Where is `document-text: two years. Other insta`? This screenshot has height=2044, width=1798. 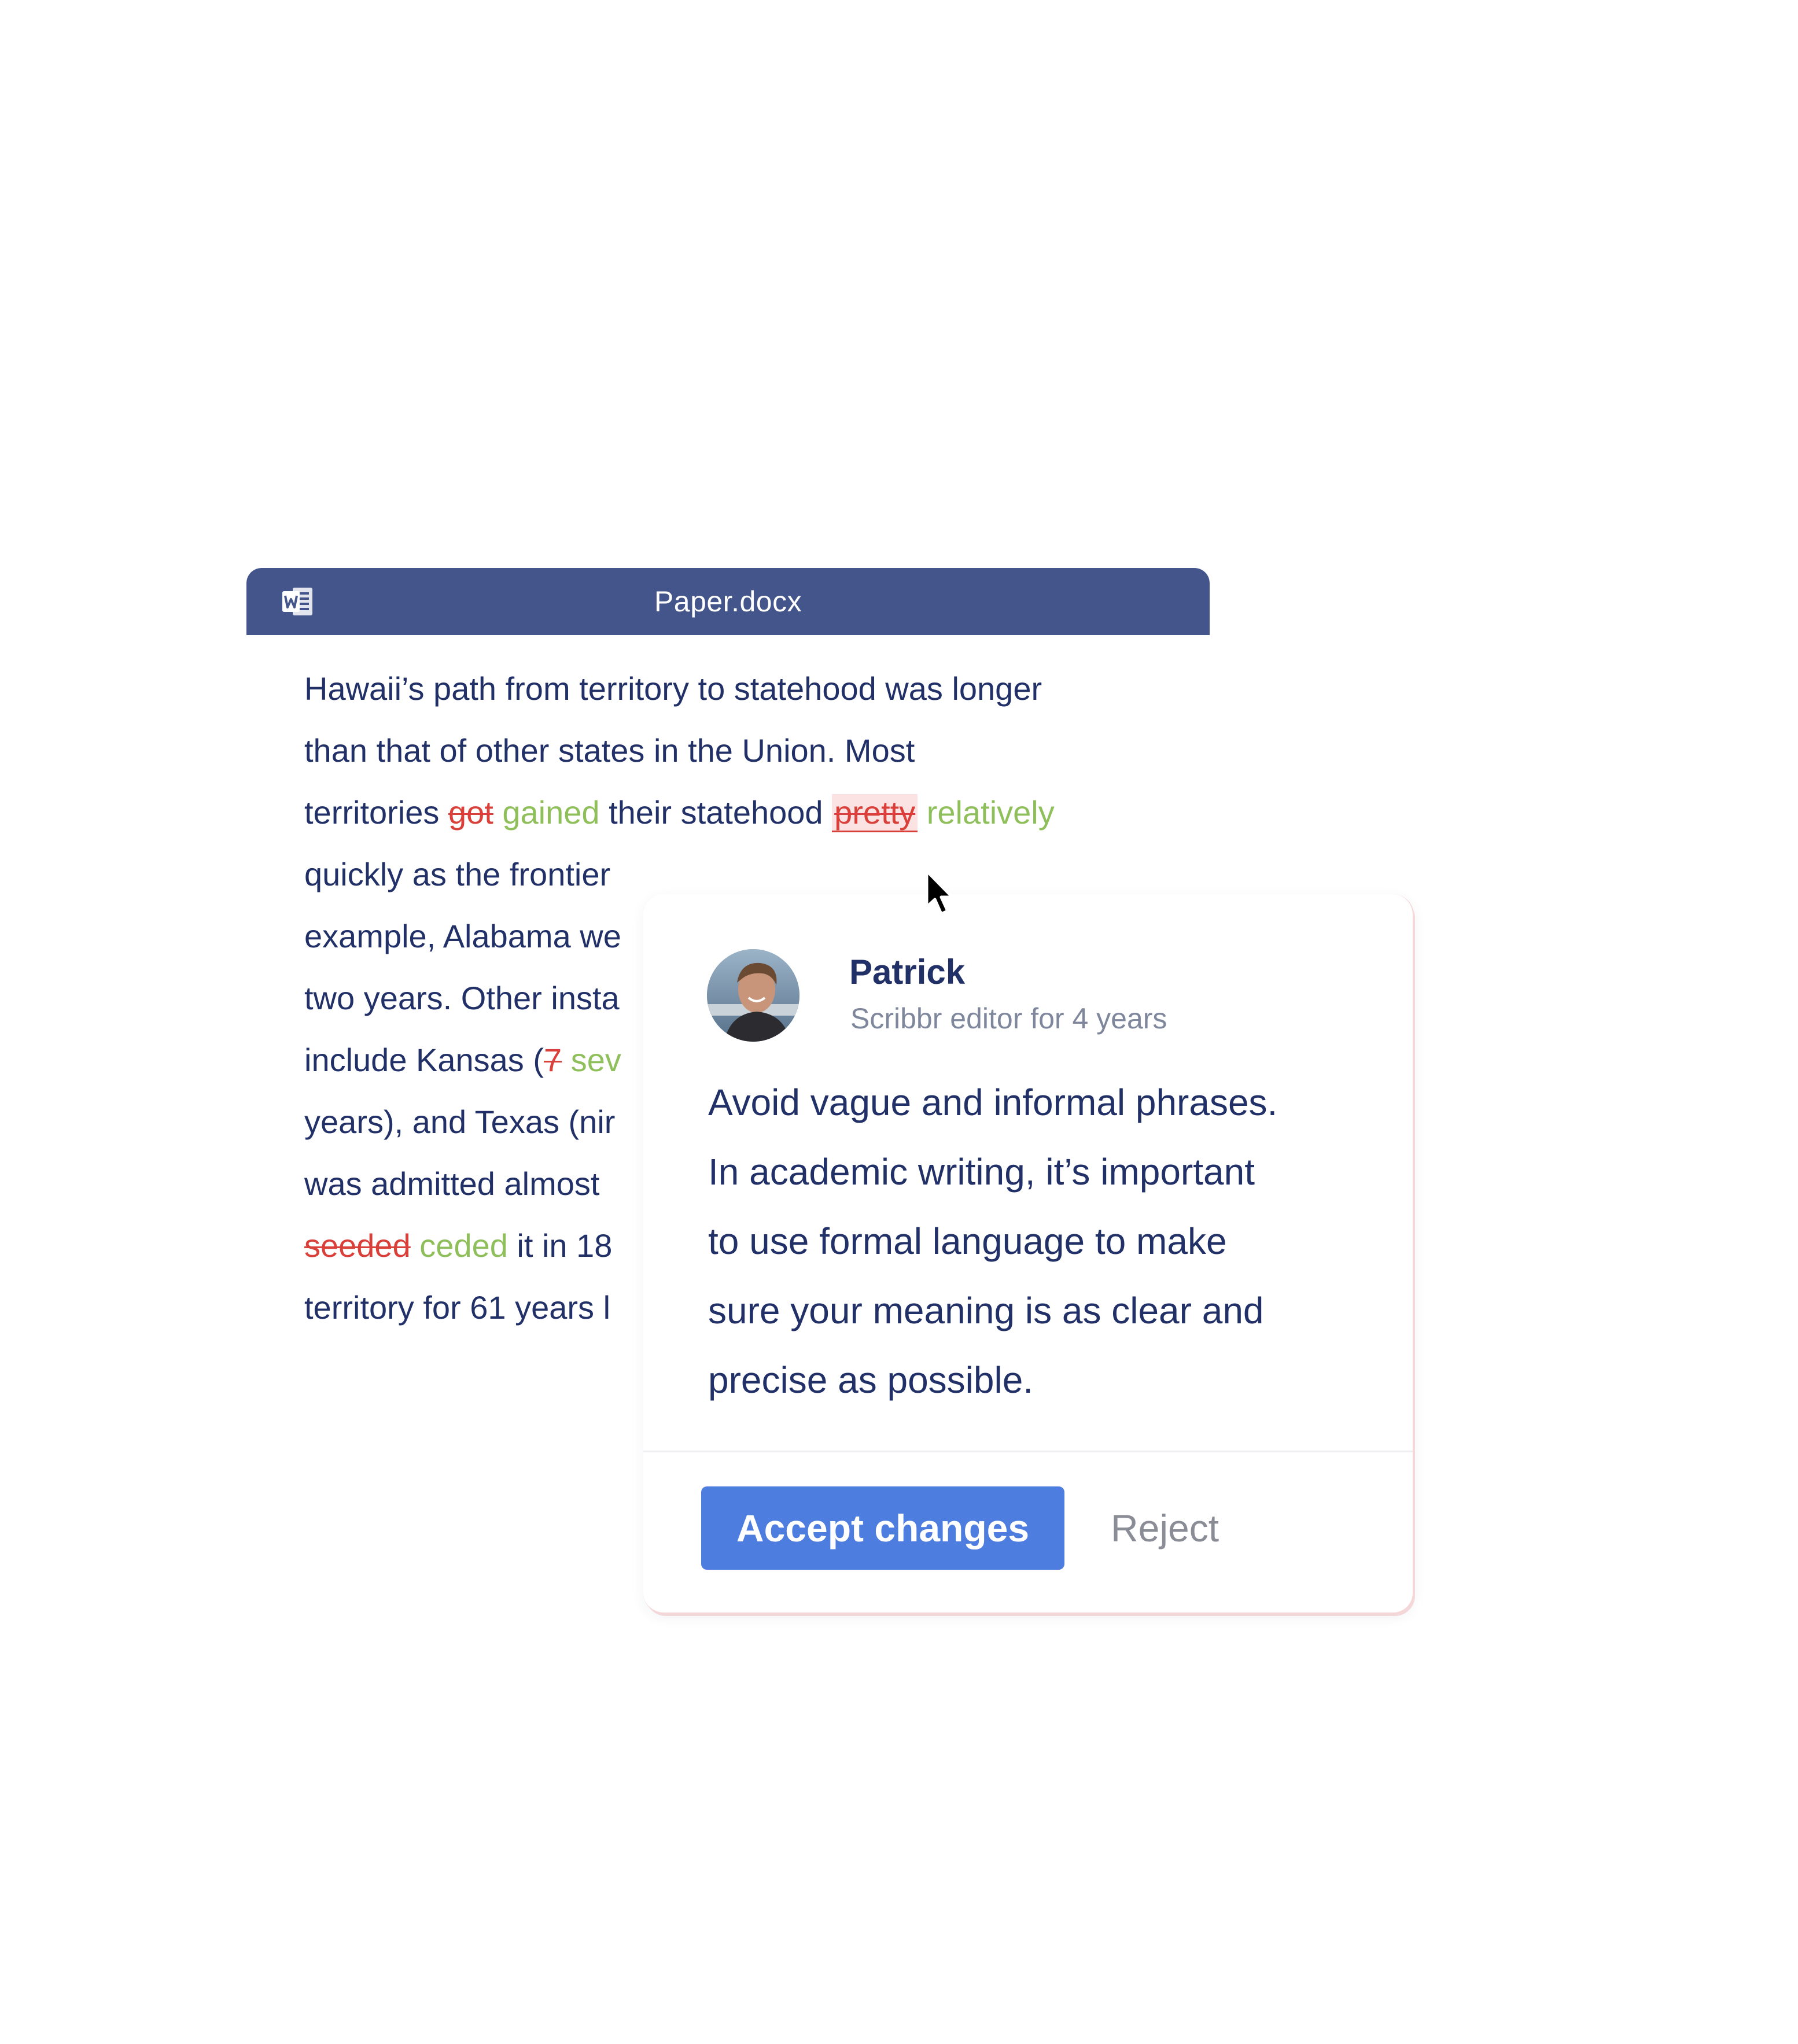
document-text: two years. Other insta is located at coordinates (462, 998).